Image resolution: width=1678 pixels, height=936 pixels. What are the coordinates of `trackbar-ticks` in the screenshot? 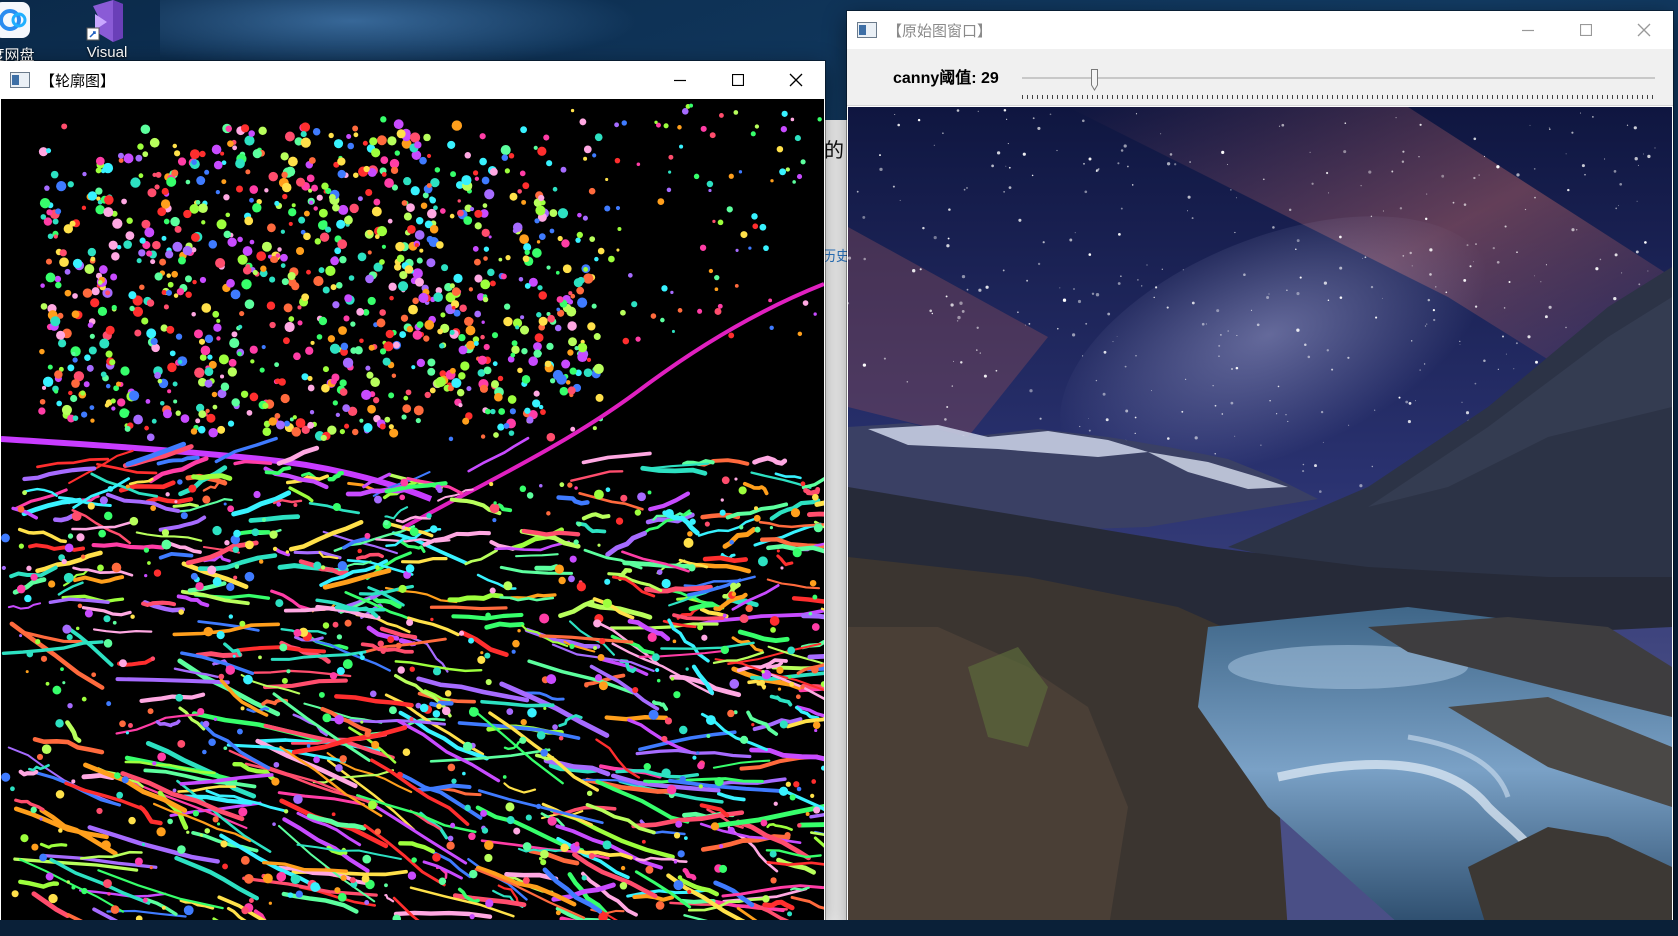 It's located at (1338, 97).